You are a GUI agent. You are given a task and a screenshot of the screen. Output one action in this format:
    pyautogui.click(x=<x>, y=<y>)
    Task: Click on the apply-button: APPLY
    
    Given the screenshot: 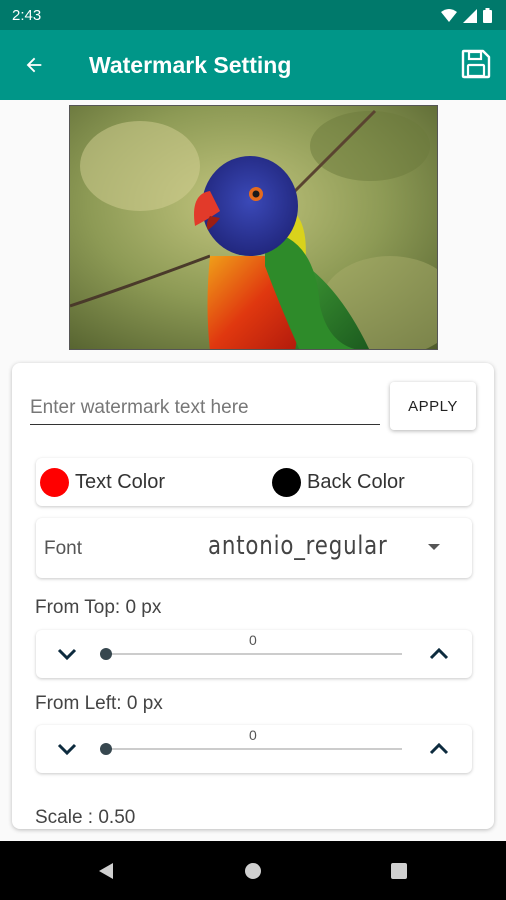 What is the action you would take?
    pyautogui.click(x=433, y=406)
    